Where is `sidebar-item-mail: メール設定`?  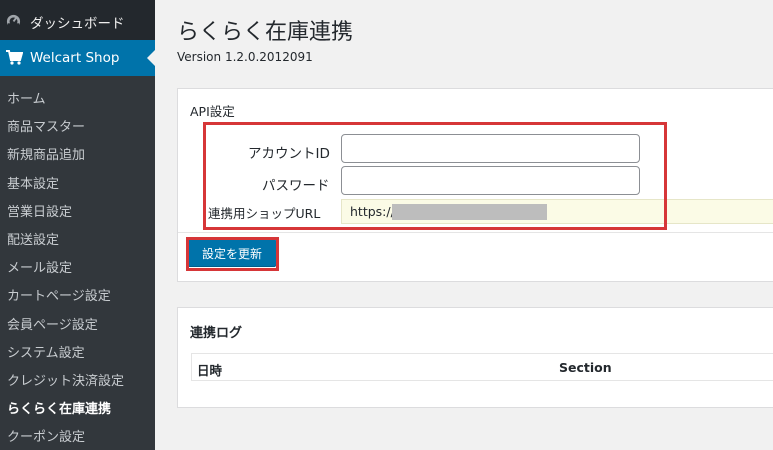 sidebar-item-mail: メール設定 is located at coordinates (39, 266).